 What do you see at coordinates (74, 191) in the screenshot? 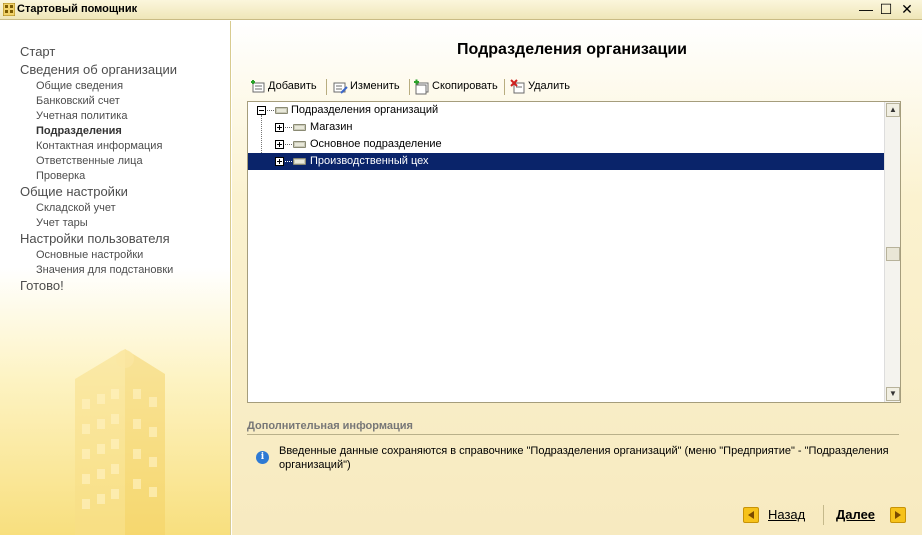
I see `nav-item-general-settings: Общие настройки` at bounding box center [74, 191].